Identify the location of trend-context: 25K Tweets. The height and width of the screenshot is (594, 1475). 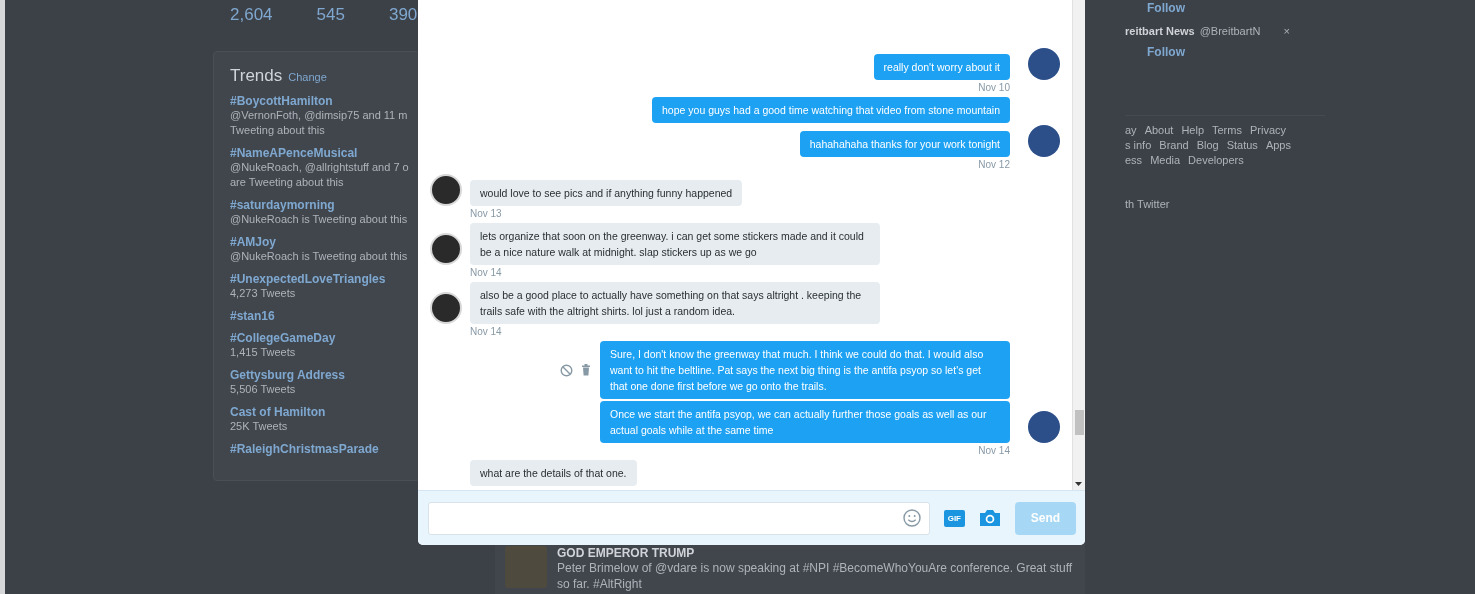
(259, 426).